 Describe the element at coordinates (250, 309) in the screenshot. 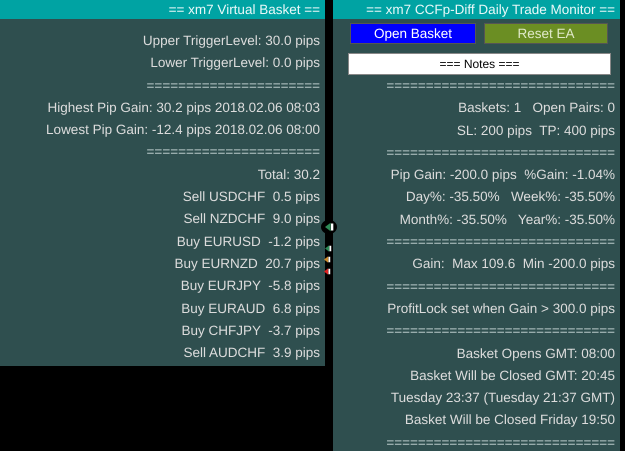

I see `info-text: Buy EURAUD 6.8 pips` at that location.